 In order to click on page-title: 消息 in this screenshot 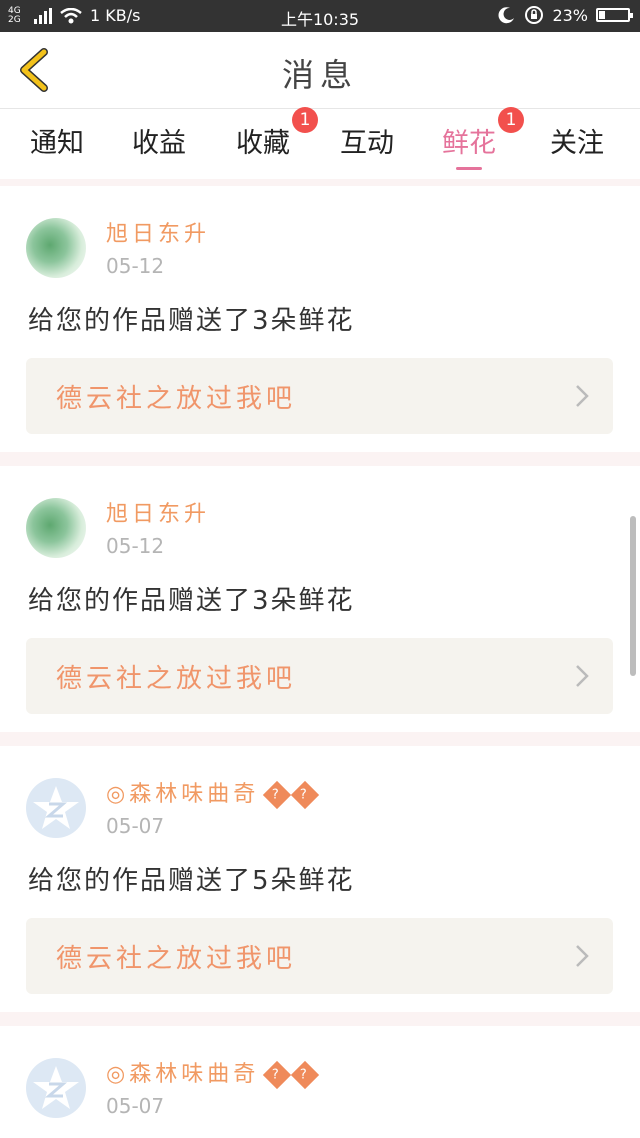, I will do `click(319, 75)`.